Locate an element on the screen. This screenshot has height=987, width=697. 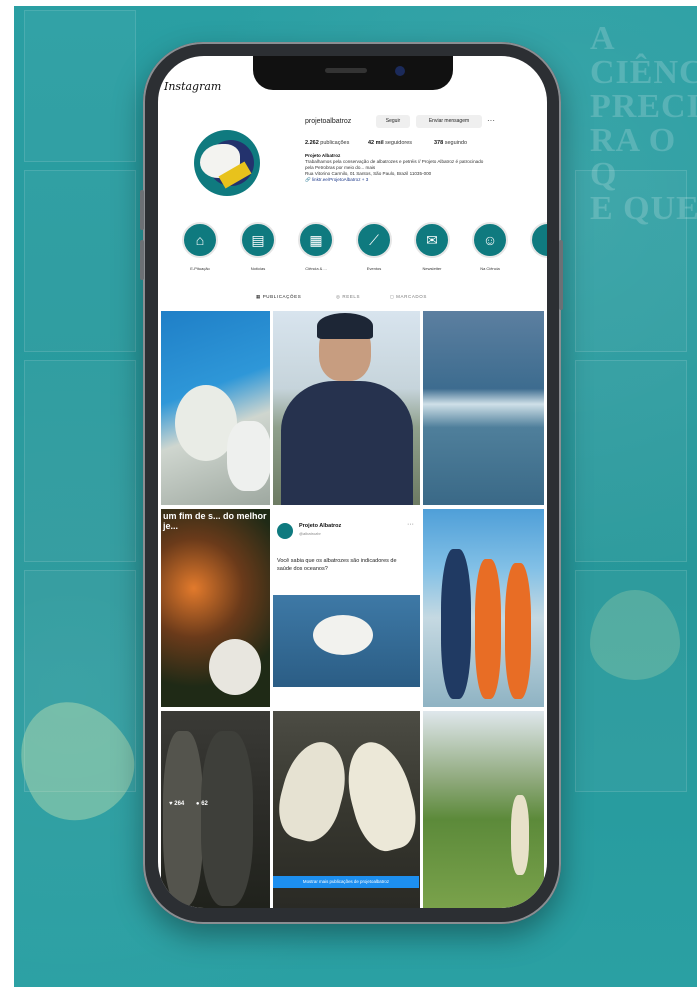
followers-count: 42 mil seguidores is located at coordinates (390, 143).